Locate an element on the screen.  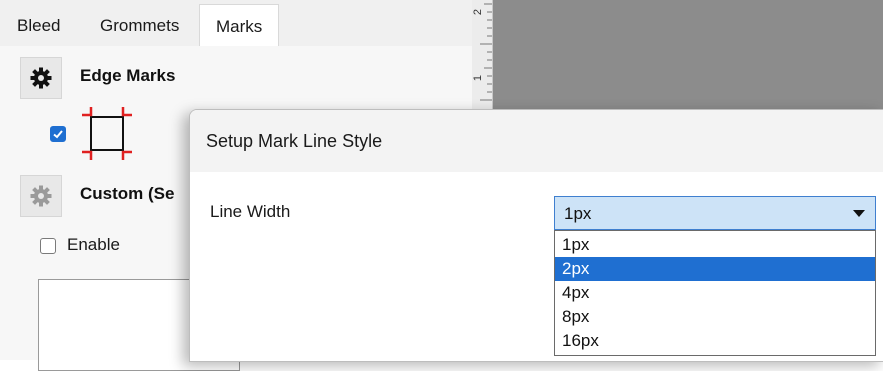
tab-grommets: Grommets is located at coordinates (139, 23).